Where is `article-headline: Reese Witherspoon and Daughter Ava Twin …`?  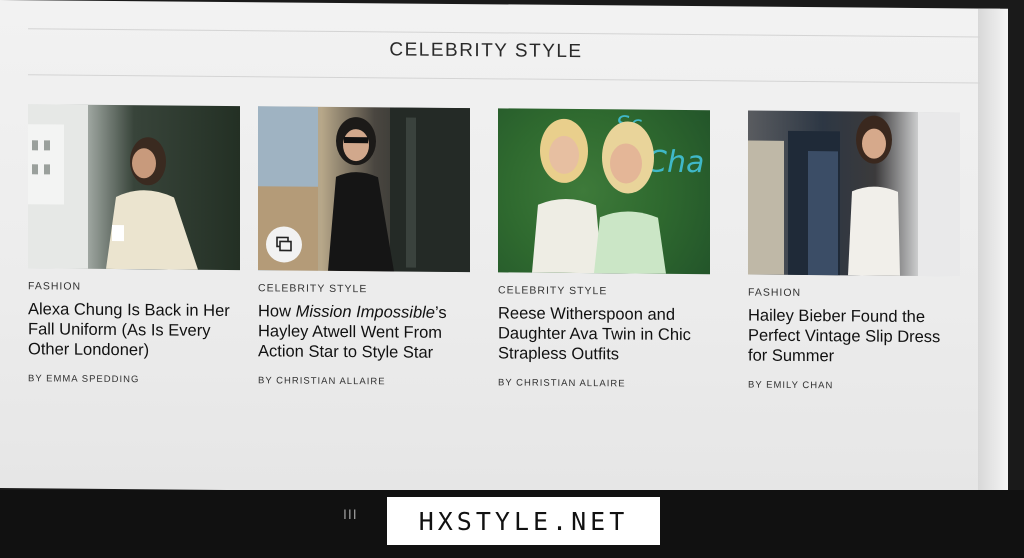 article-headline: Reese Witherspoon and Daughter Ava Twin … is located at coordinates (604, 334).